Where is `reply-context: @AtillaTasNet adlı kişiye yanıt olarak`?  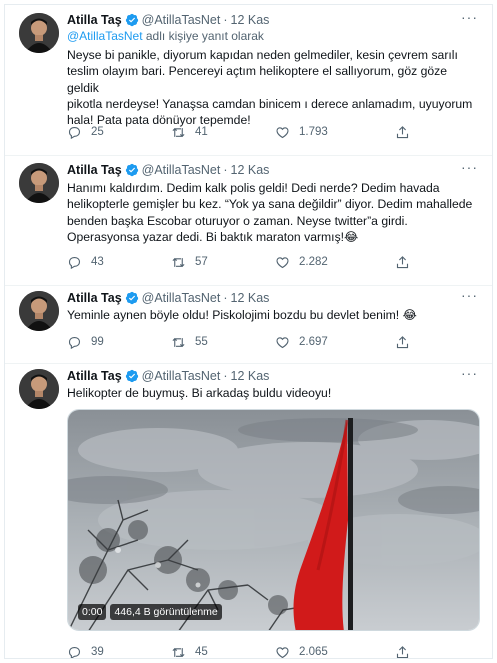
reply-context: @AtillaTasNet adlı kişiye yanıt olarak is located at coordinates (165, 36).